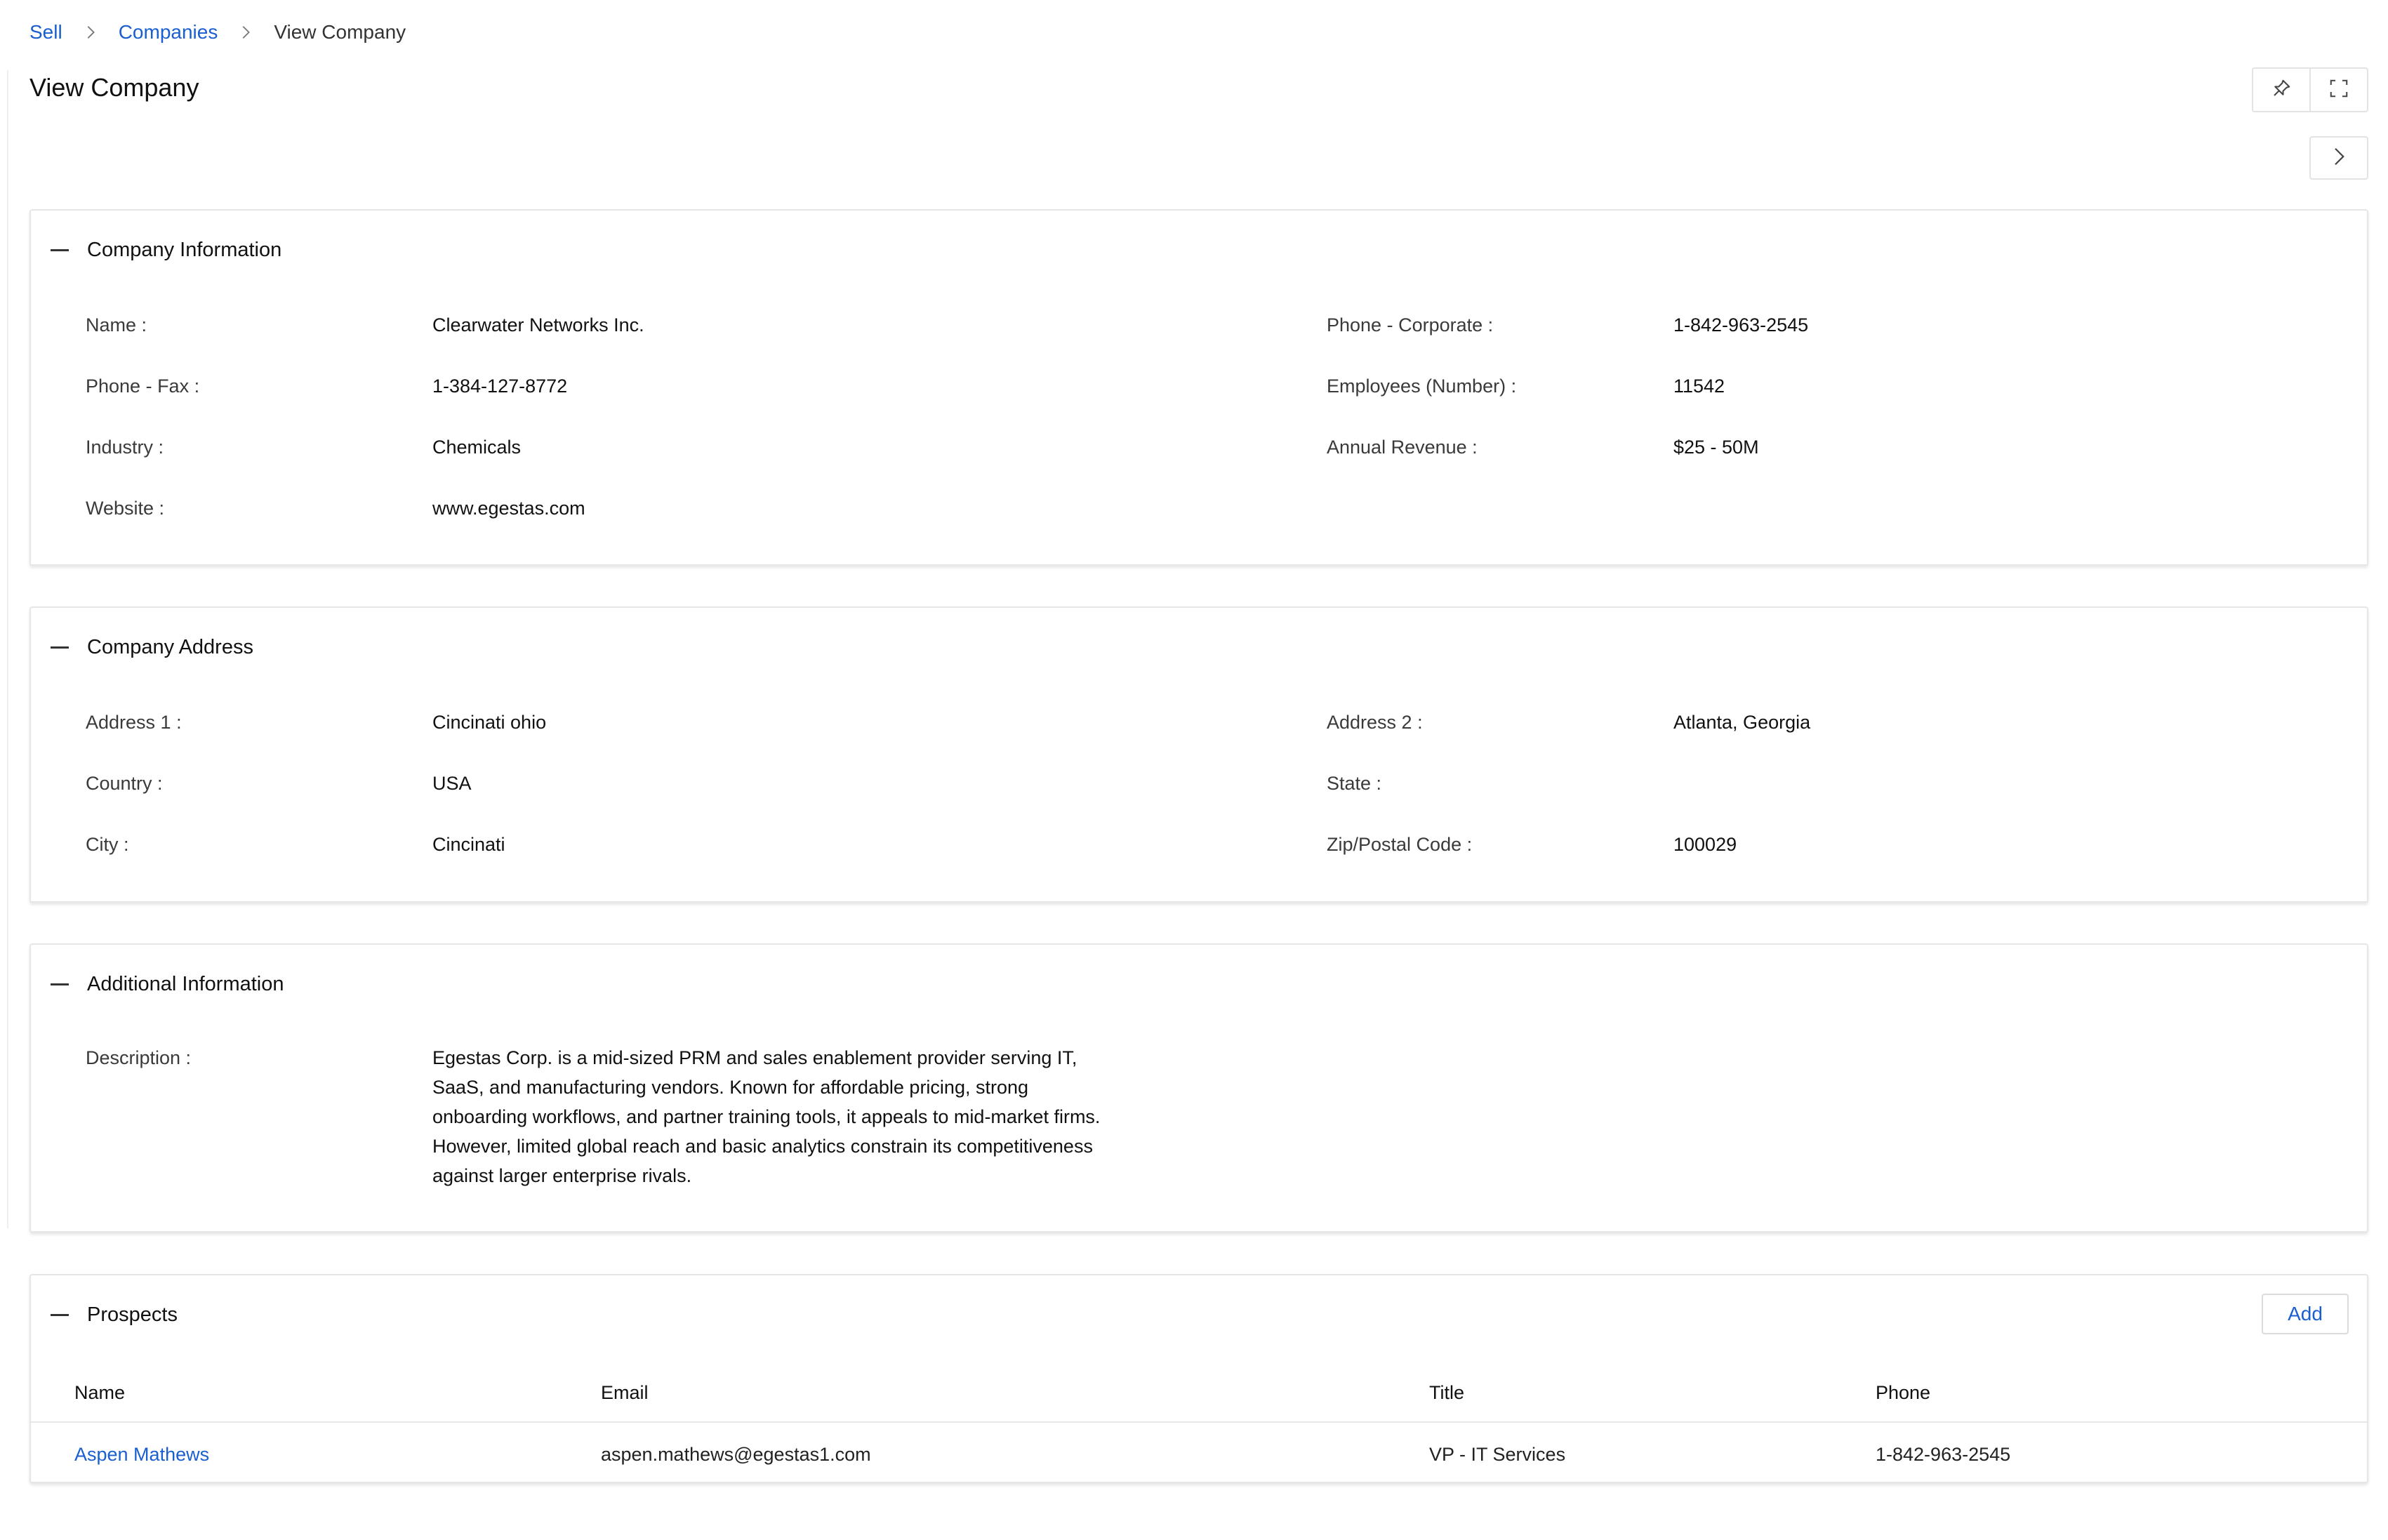 The width and height of the screenshot is (2388, 1540). Describe the element at coordinates (452, 784) in the screenshot. I see `country-value: USA` at that location.